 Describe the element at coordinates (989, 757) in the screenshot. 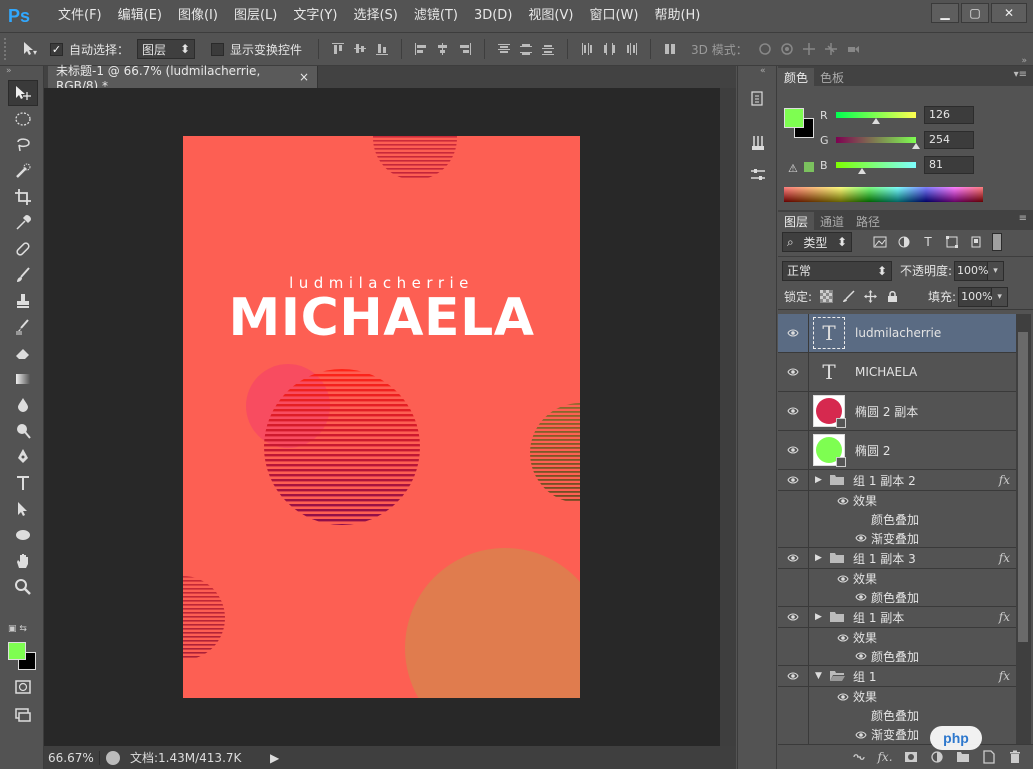

I see `new-layer-icon` at that location.